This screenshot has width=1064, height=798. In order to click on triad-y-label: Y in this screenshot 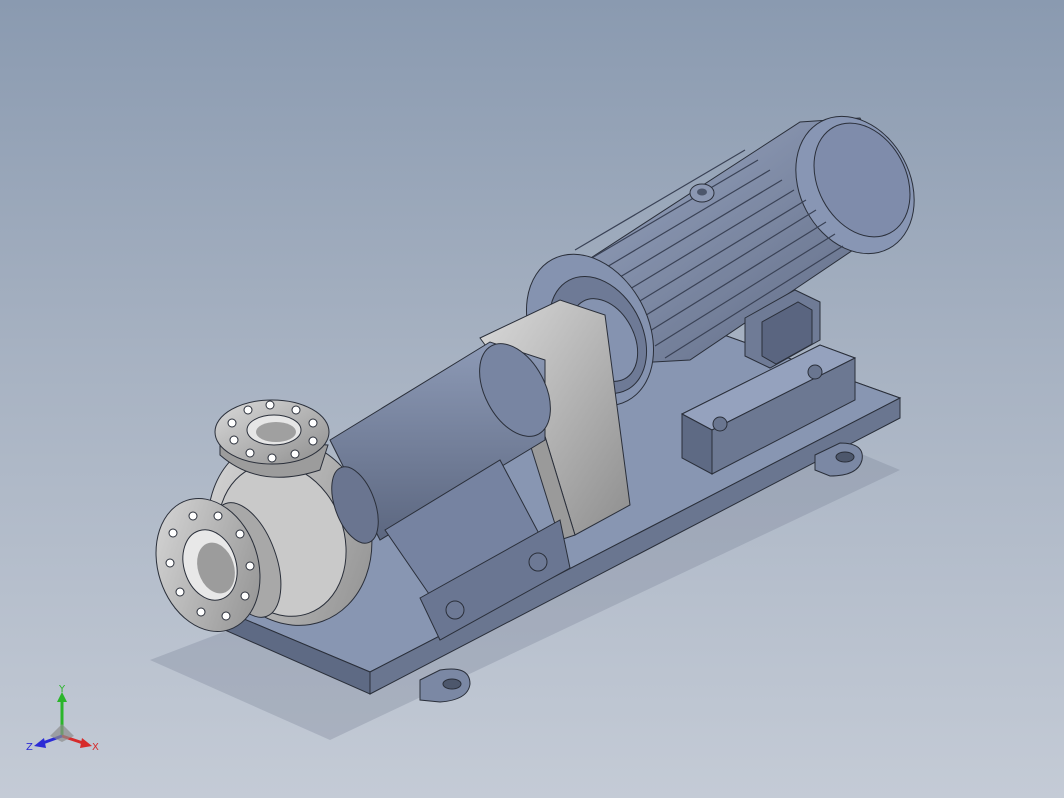, I will do `click(62, 689)`.